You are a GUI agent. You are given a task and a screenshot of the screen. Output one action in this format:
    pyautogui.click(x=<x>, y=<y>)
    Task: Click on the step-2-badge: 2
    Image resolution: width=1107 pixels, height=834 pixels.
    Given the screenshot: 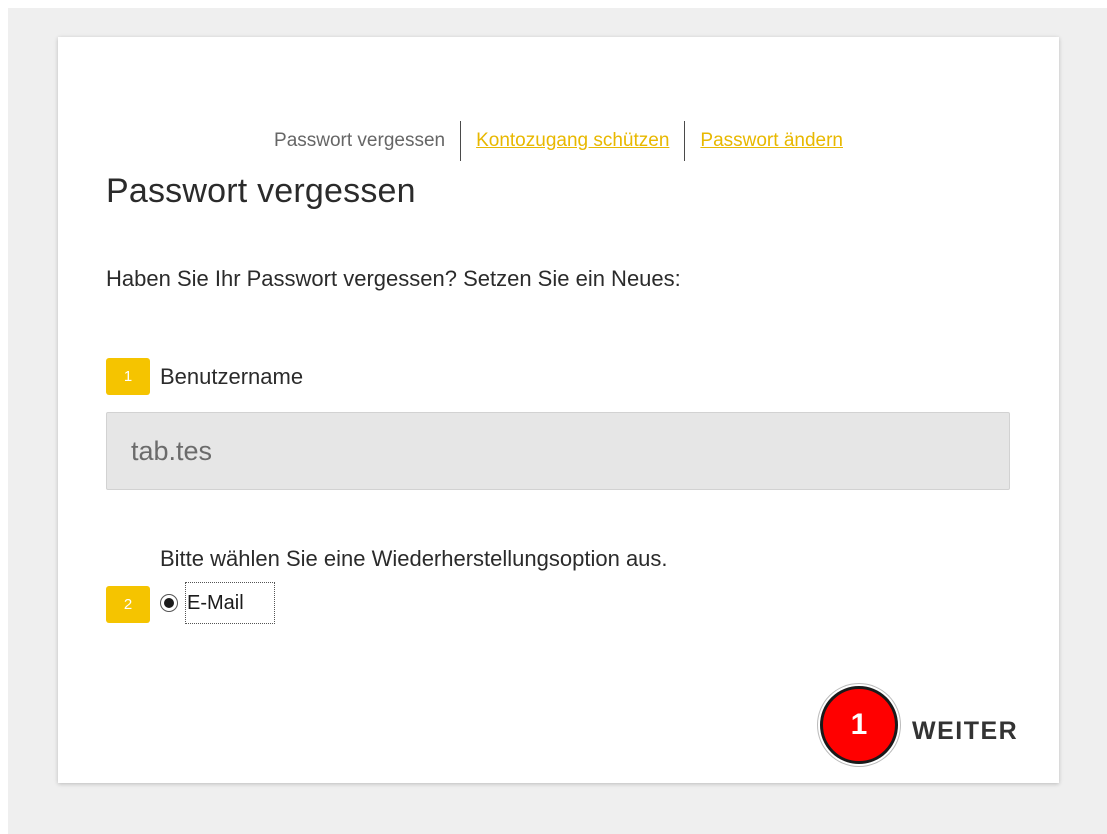 What is the action you would take?
    pyautogui.click(x=128, y=604)
    